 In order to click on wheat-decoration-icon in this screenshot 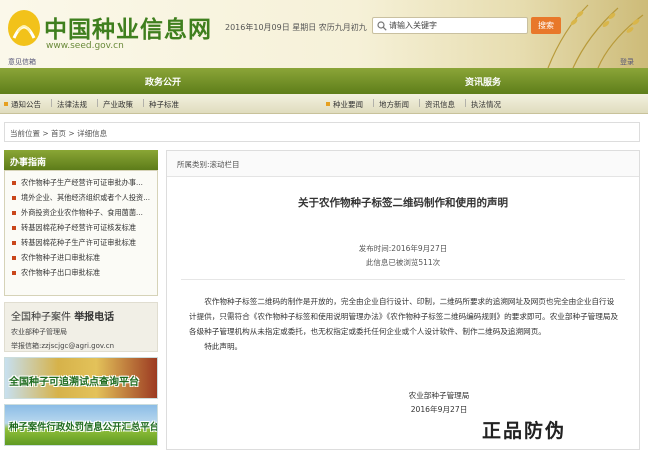, I will do `click(595, 36)`.